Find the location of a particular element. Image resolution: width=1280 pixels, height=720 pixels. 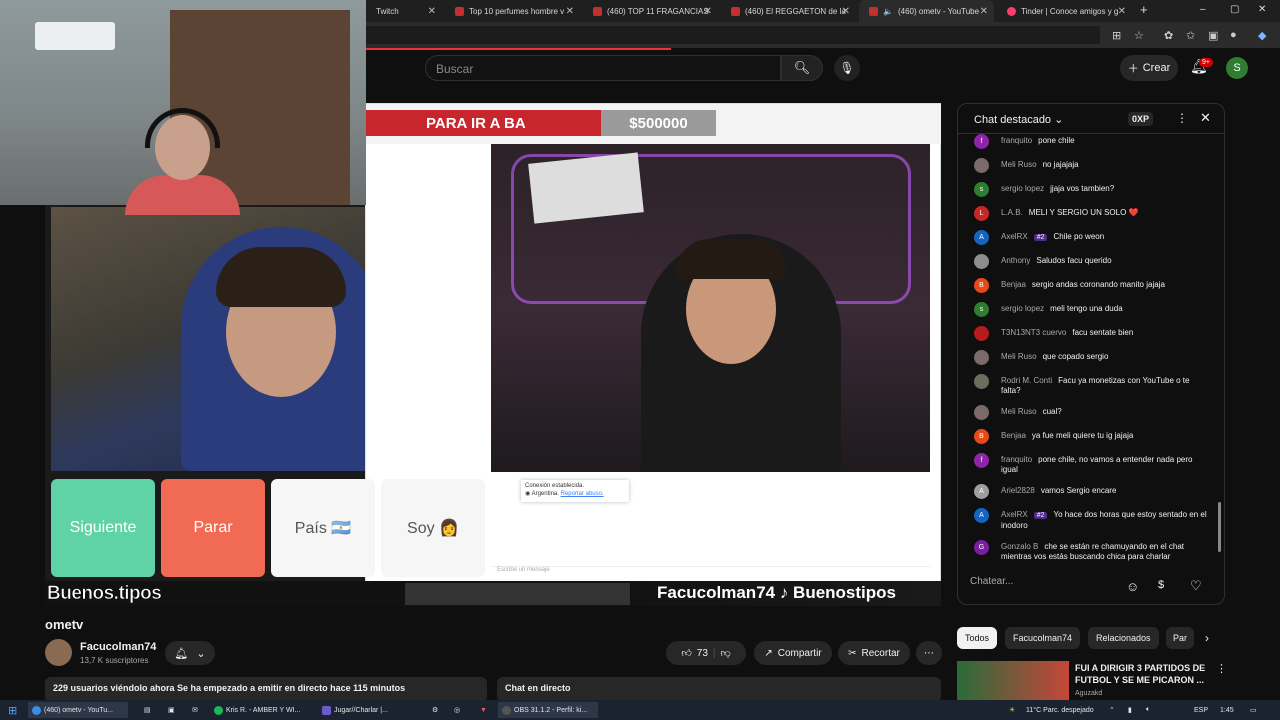

share-button: ↗ Compartir is located at coordinates (793, 653).